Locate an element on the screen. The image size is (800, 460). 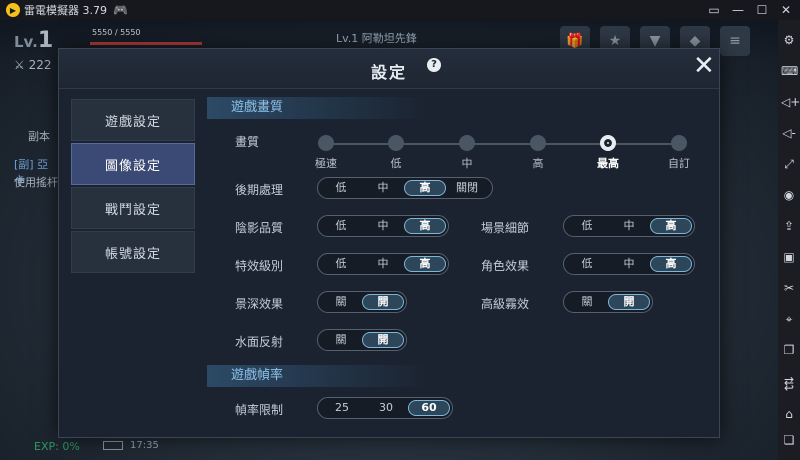
dungeon-tab: 副本 is located at coordinates (39, 136).